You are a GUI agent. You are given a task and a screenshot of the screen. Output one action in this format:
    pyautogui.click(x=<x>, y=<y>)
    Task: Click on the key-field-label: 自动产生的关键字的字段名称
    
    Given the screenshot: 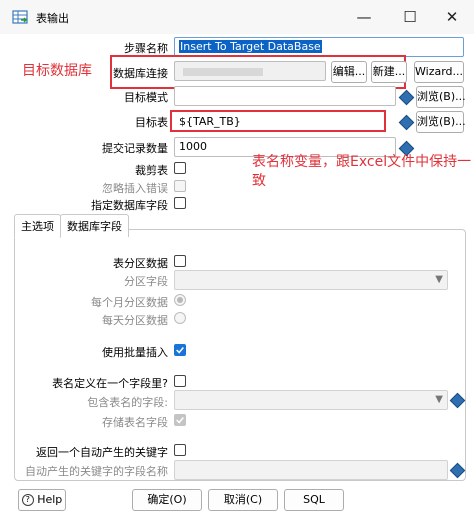 What is the action you would take?
    pyautogui.click(x=96, y=471)
    